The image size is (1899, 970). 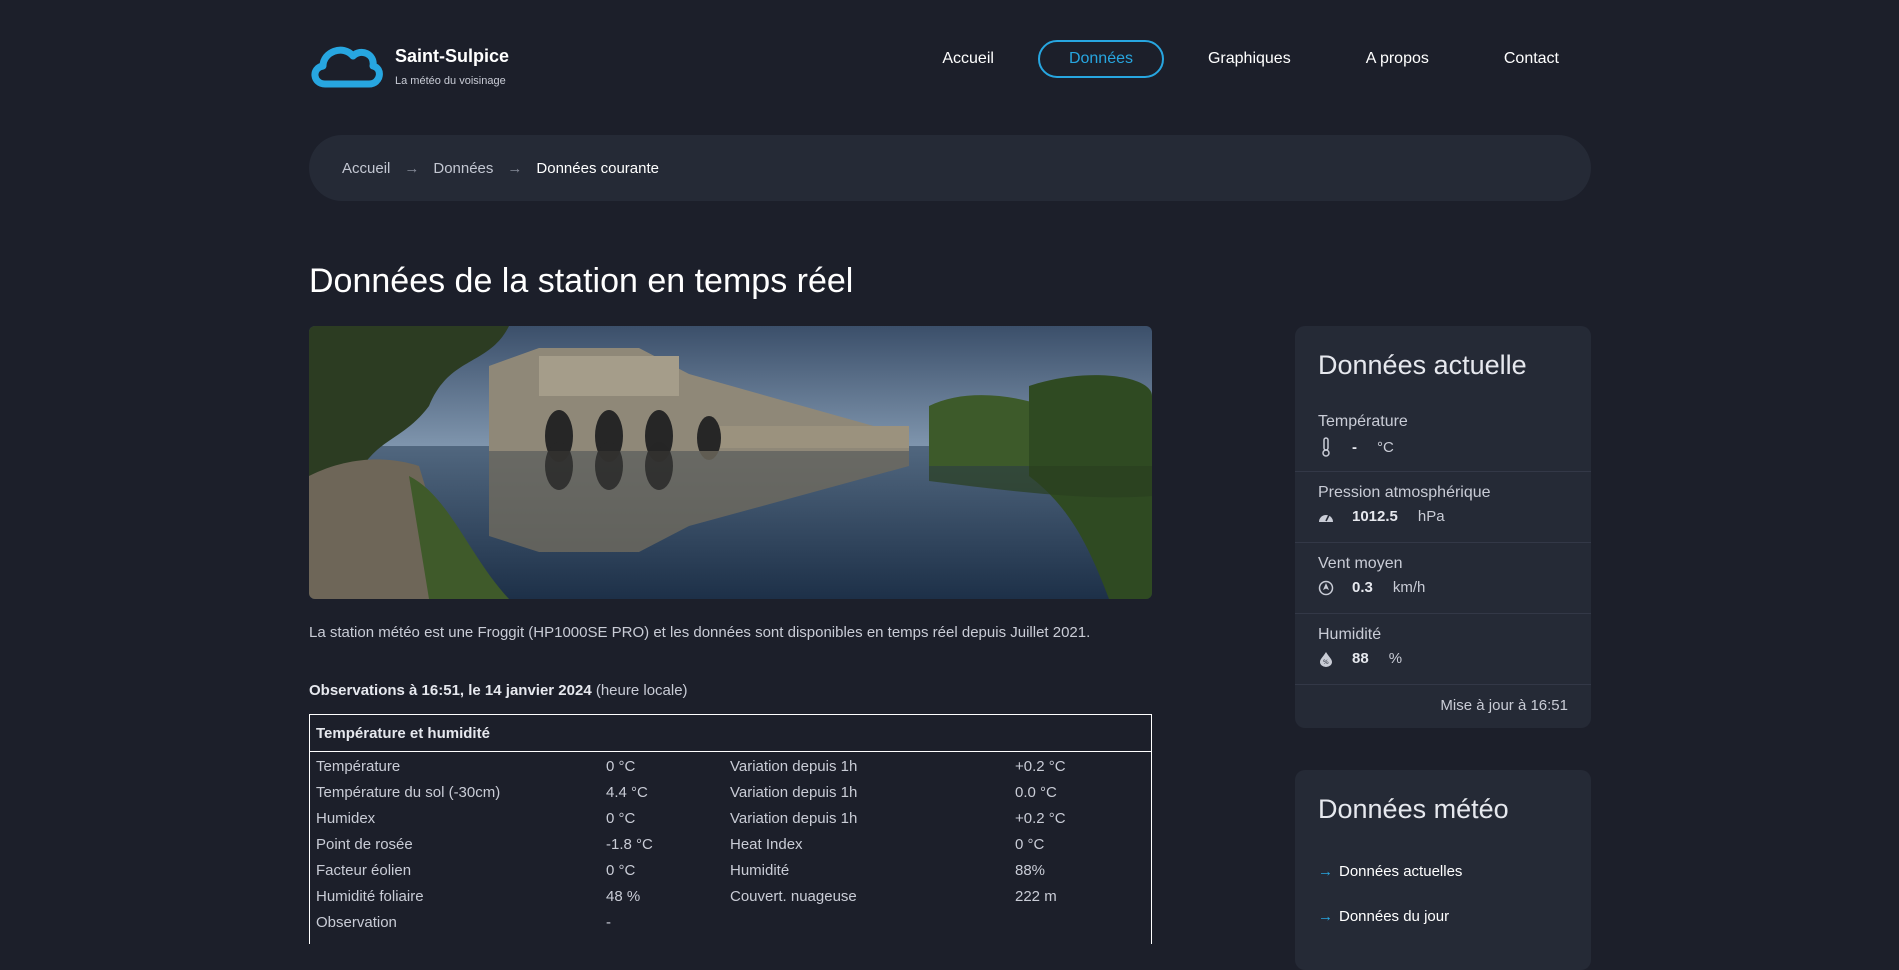 What do you see at coordinates (1504, 705) in the screenshot?
I see `update-time: Mise à jour à 16:51` at bounding box center [1504, 705].